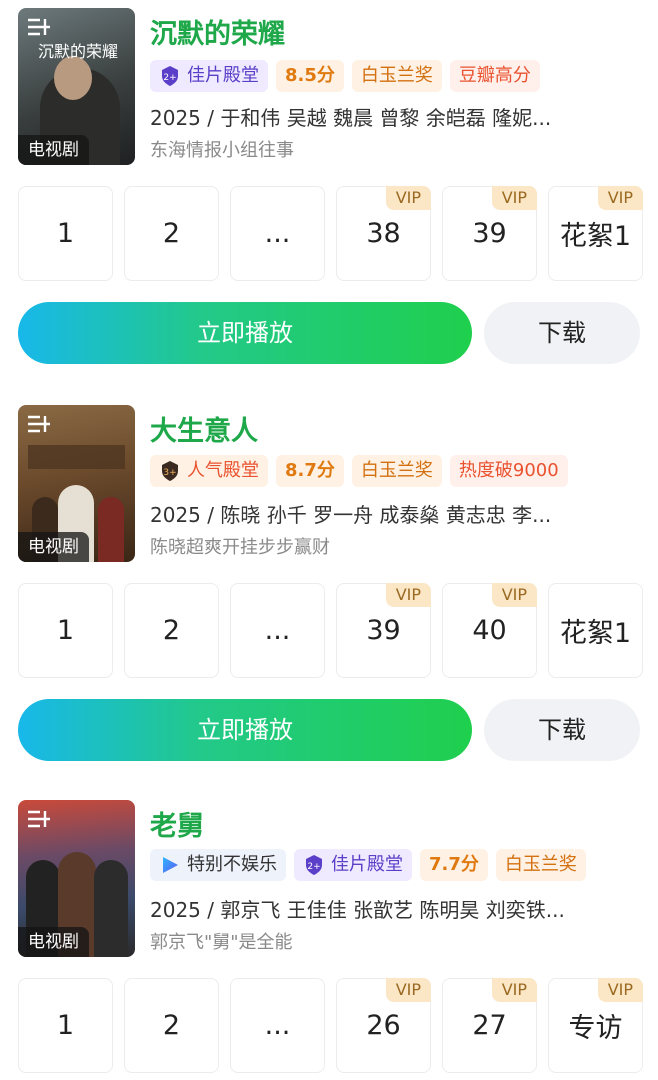 This screenshot has height=1080, width=658. I want to click on episode-button: 27 VIP, so click(489, 1025).